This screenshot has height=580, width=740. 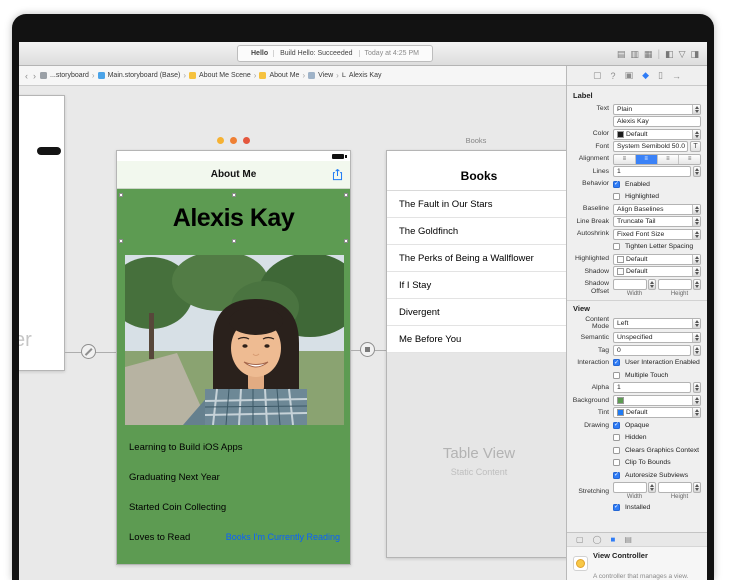 What do you see at coordinates (616, 363) in the screenshot?
I see `user-interaction-checkbox` at bounding box center [616, 363].